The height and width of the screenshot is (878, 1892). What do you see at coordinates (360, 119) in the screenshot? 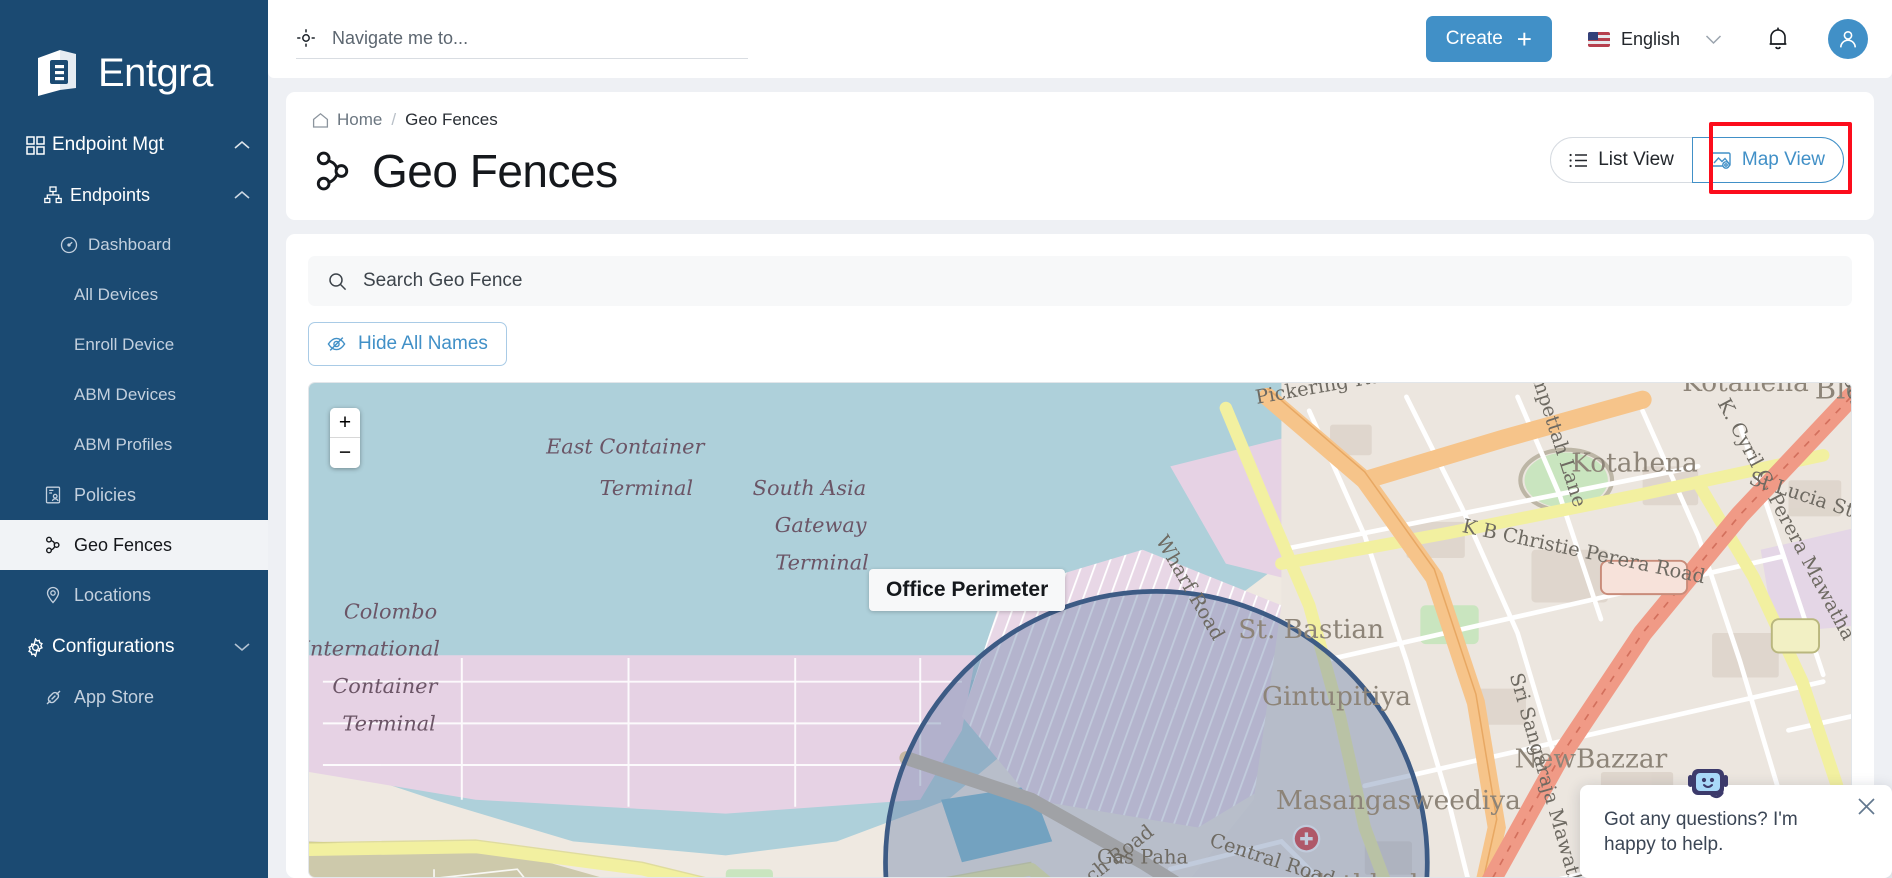
I see `breadcrumb-home-label: Home` at bounding box center [360, 119].